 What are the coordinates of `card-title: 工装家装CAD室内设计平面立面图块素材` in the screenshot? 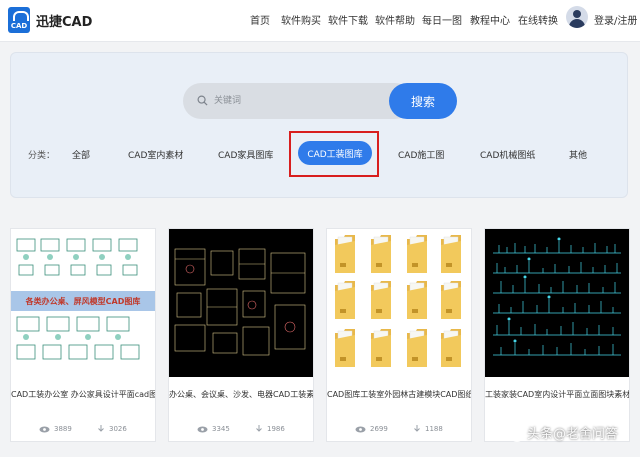 It's located at (557, 394).